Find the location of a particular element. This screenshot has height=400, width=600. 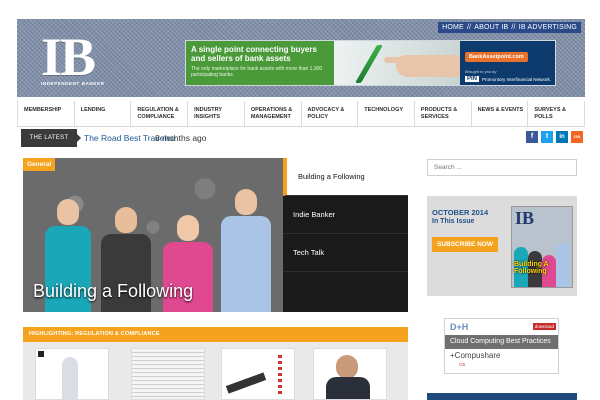

person-body is located at coordinates (246, 264).